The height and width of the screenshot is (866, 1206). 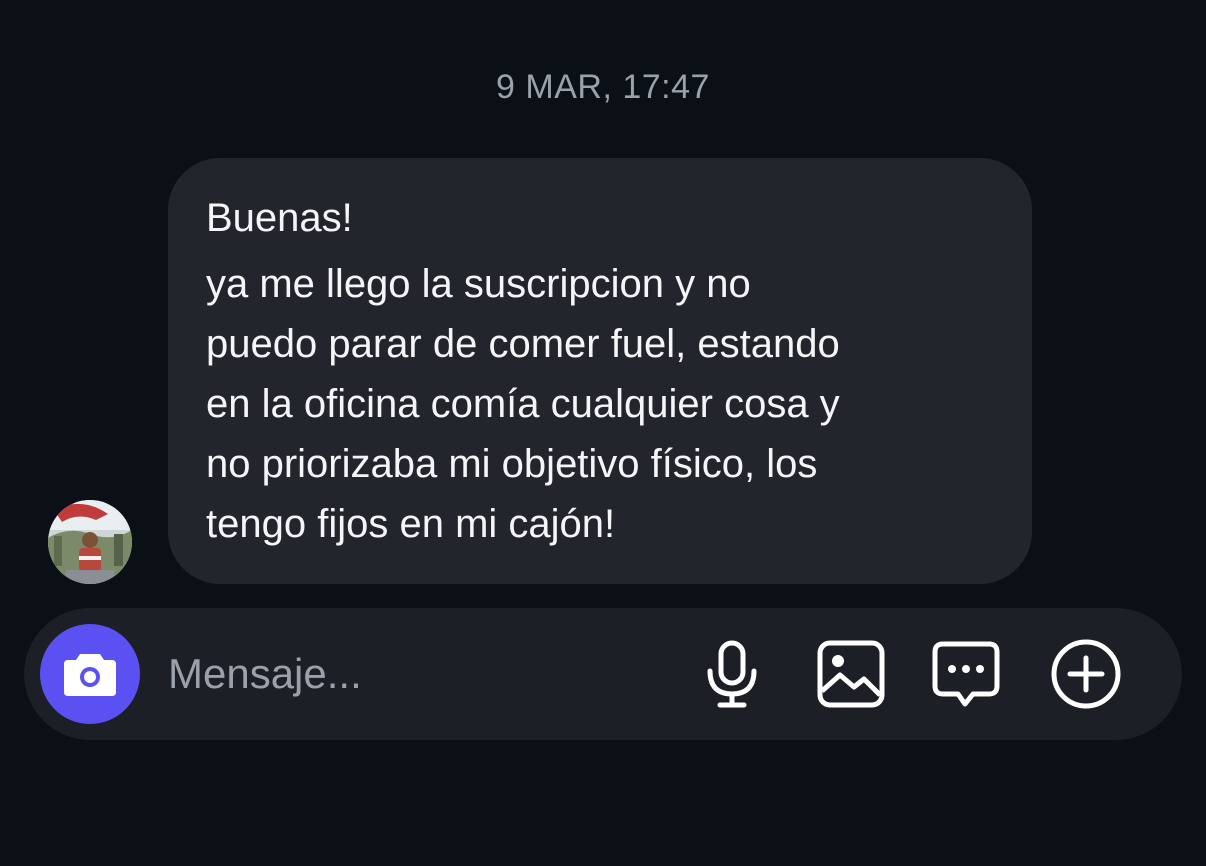 I want to click on more-options-button, so click(x=1086, y=674).